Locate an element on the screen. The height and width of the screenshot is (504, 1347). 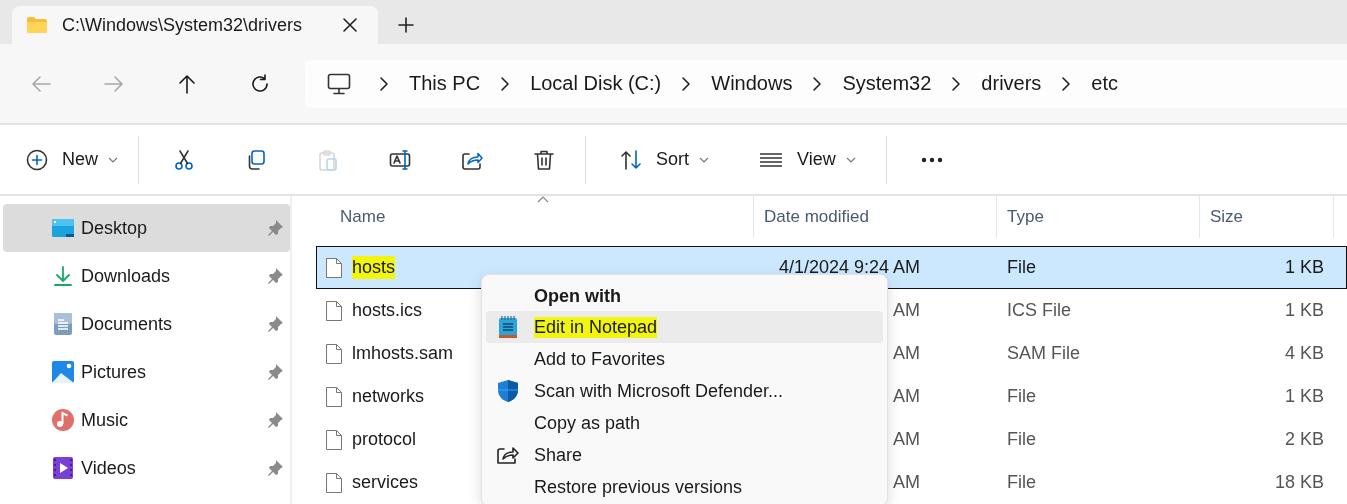
close-icon is located at coordinates (350, 25).